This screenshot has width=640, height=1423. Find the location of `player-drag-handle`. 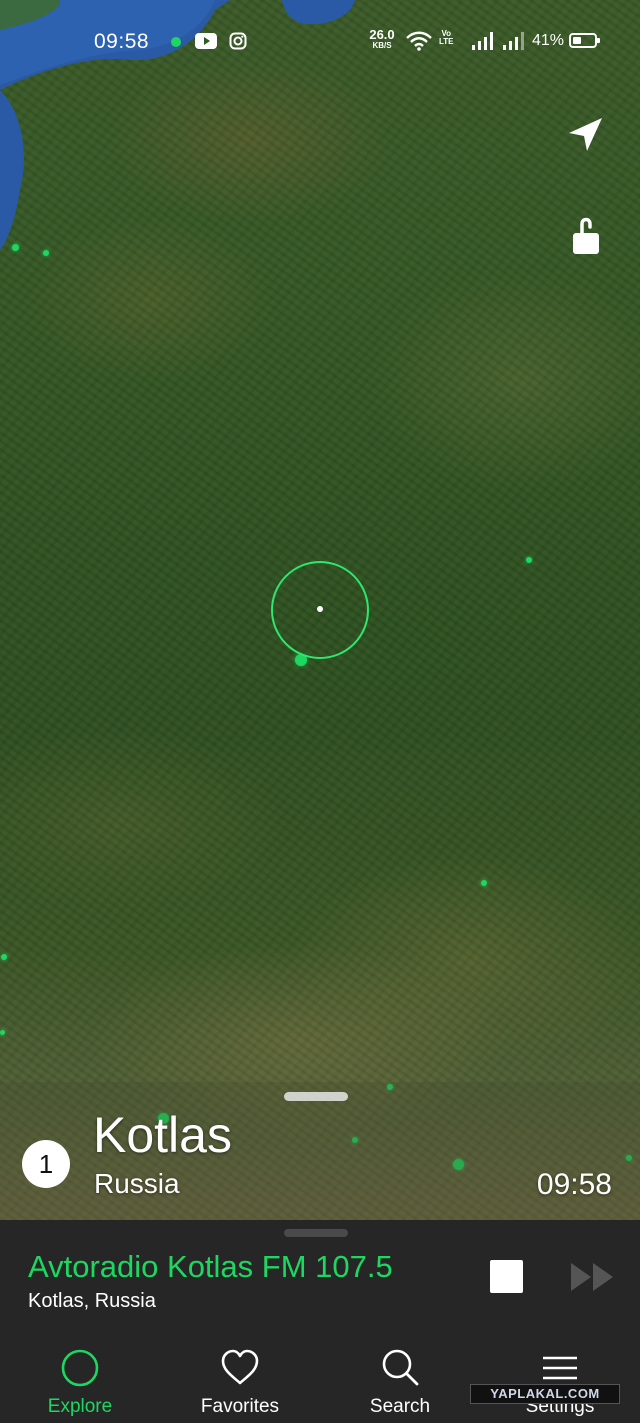

player-drag-handle is located at coordinates (316, 1233).